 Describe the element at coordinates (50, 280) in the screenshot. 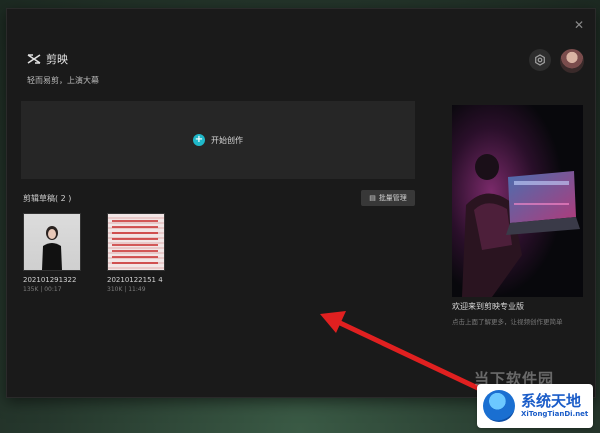

I see `draft-name: 202101291322` at that location.